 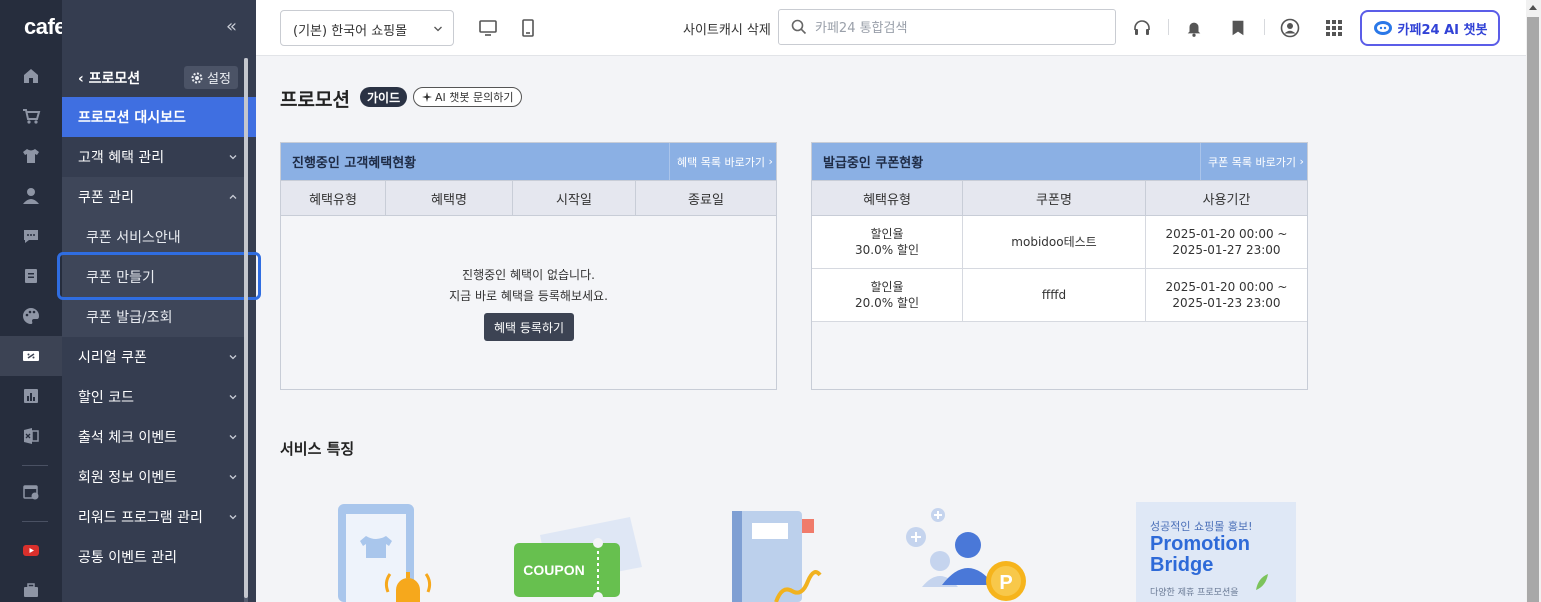 I want to click on menu-item-reward-program: 리워드 프로그램 관리, so click(x=153, y=517).